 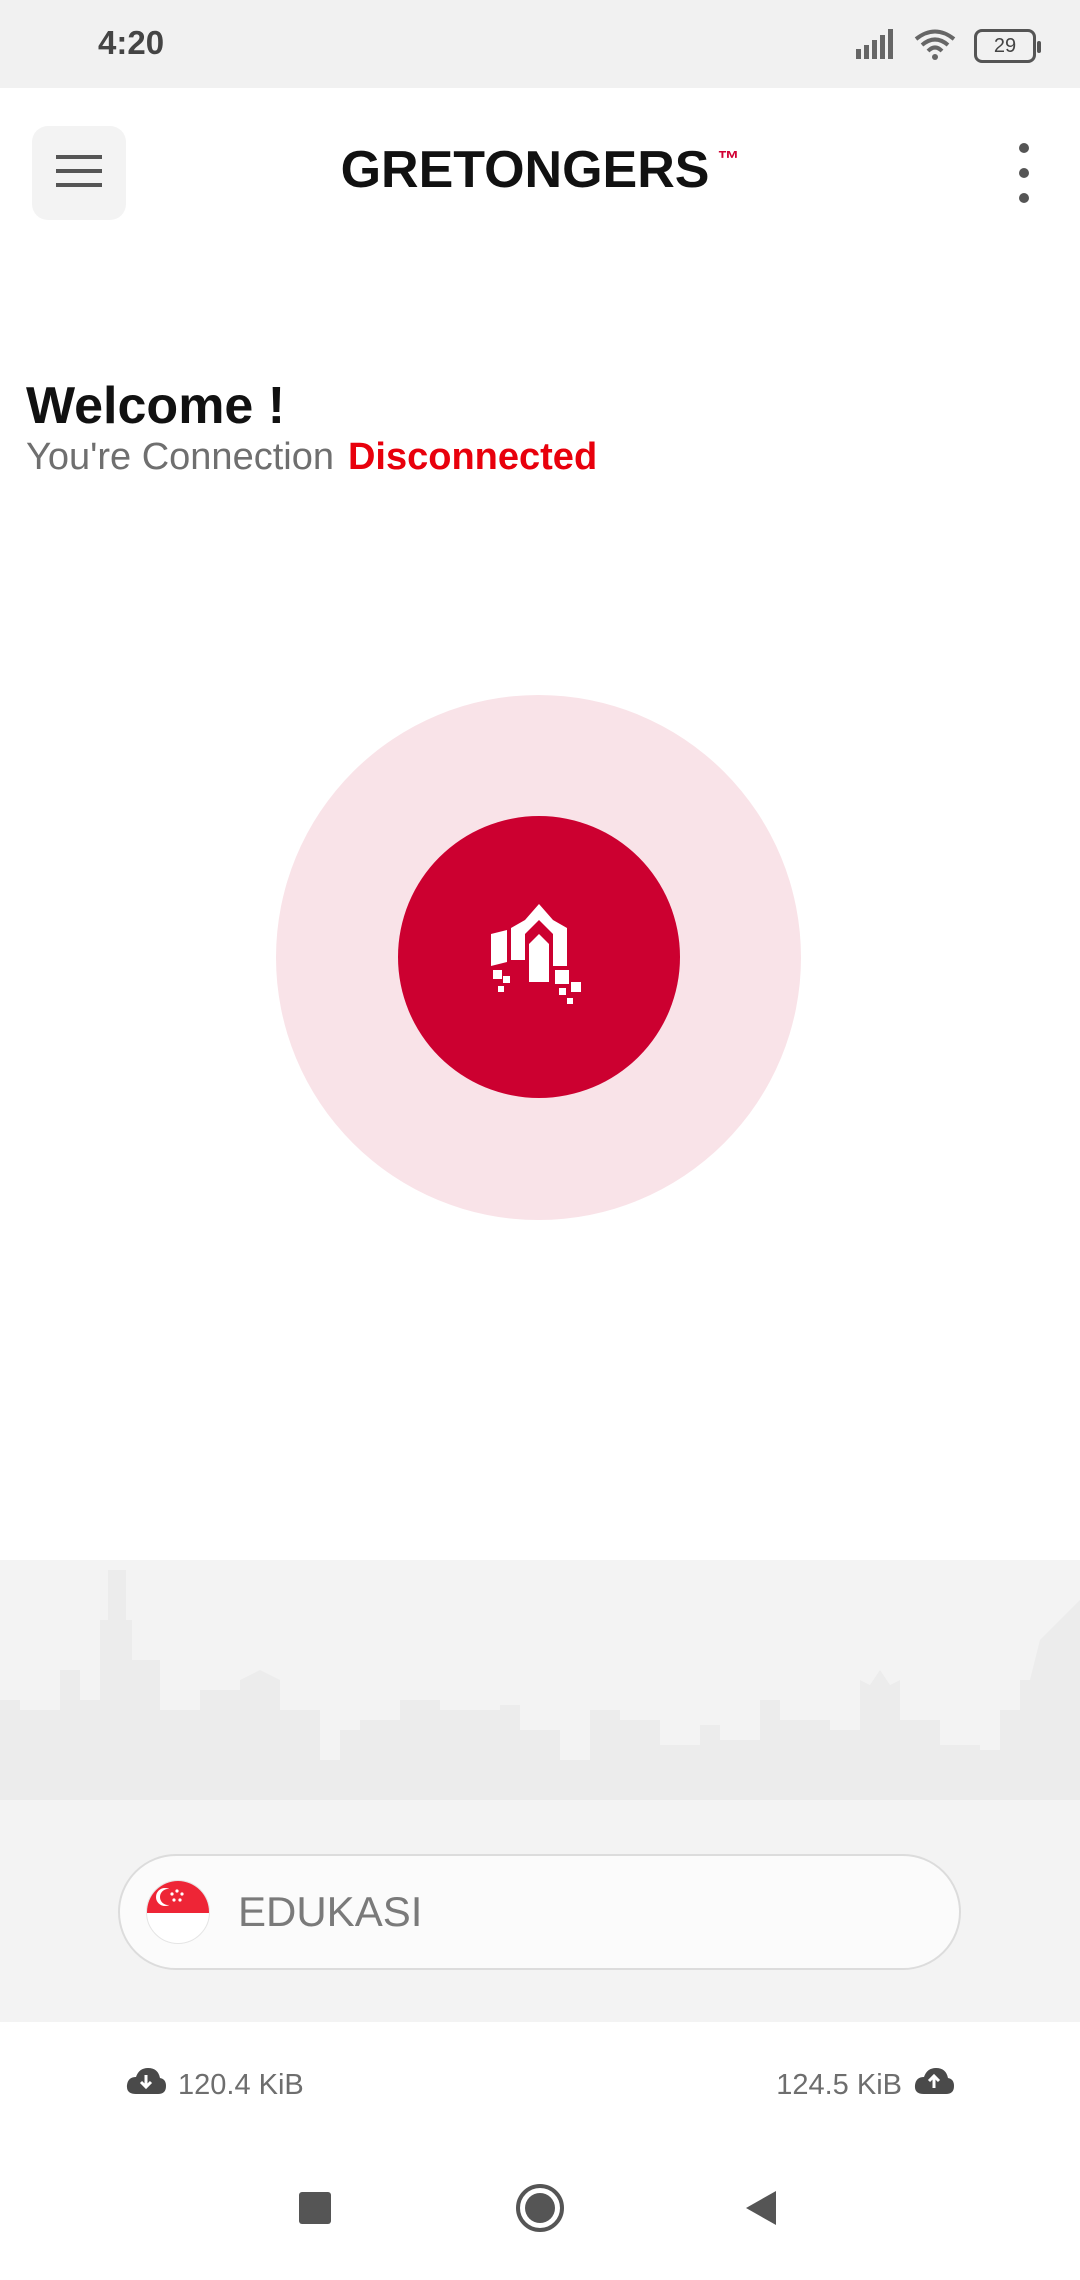 I want to click on more-options-button, so click(x=1024, y=173).